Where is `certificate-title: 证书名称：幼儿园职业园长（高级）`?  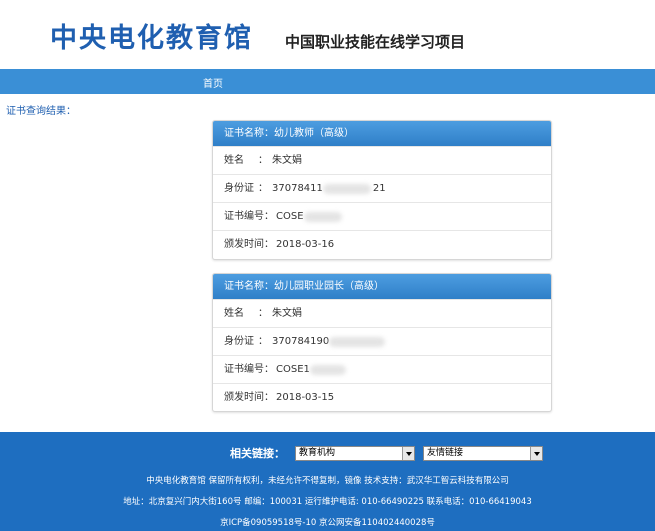
certificate-title: 证书名称：幼儿园职业园长（高级） is located at coordinates (382, 286).